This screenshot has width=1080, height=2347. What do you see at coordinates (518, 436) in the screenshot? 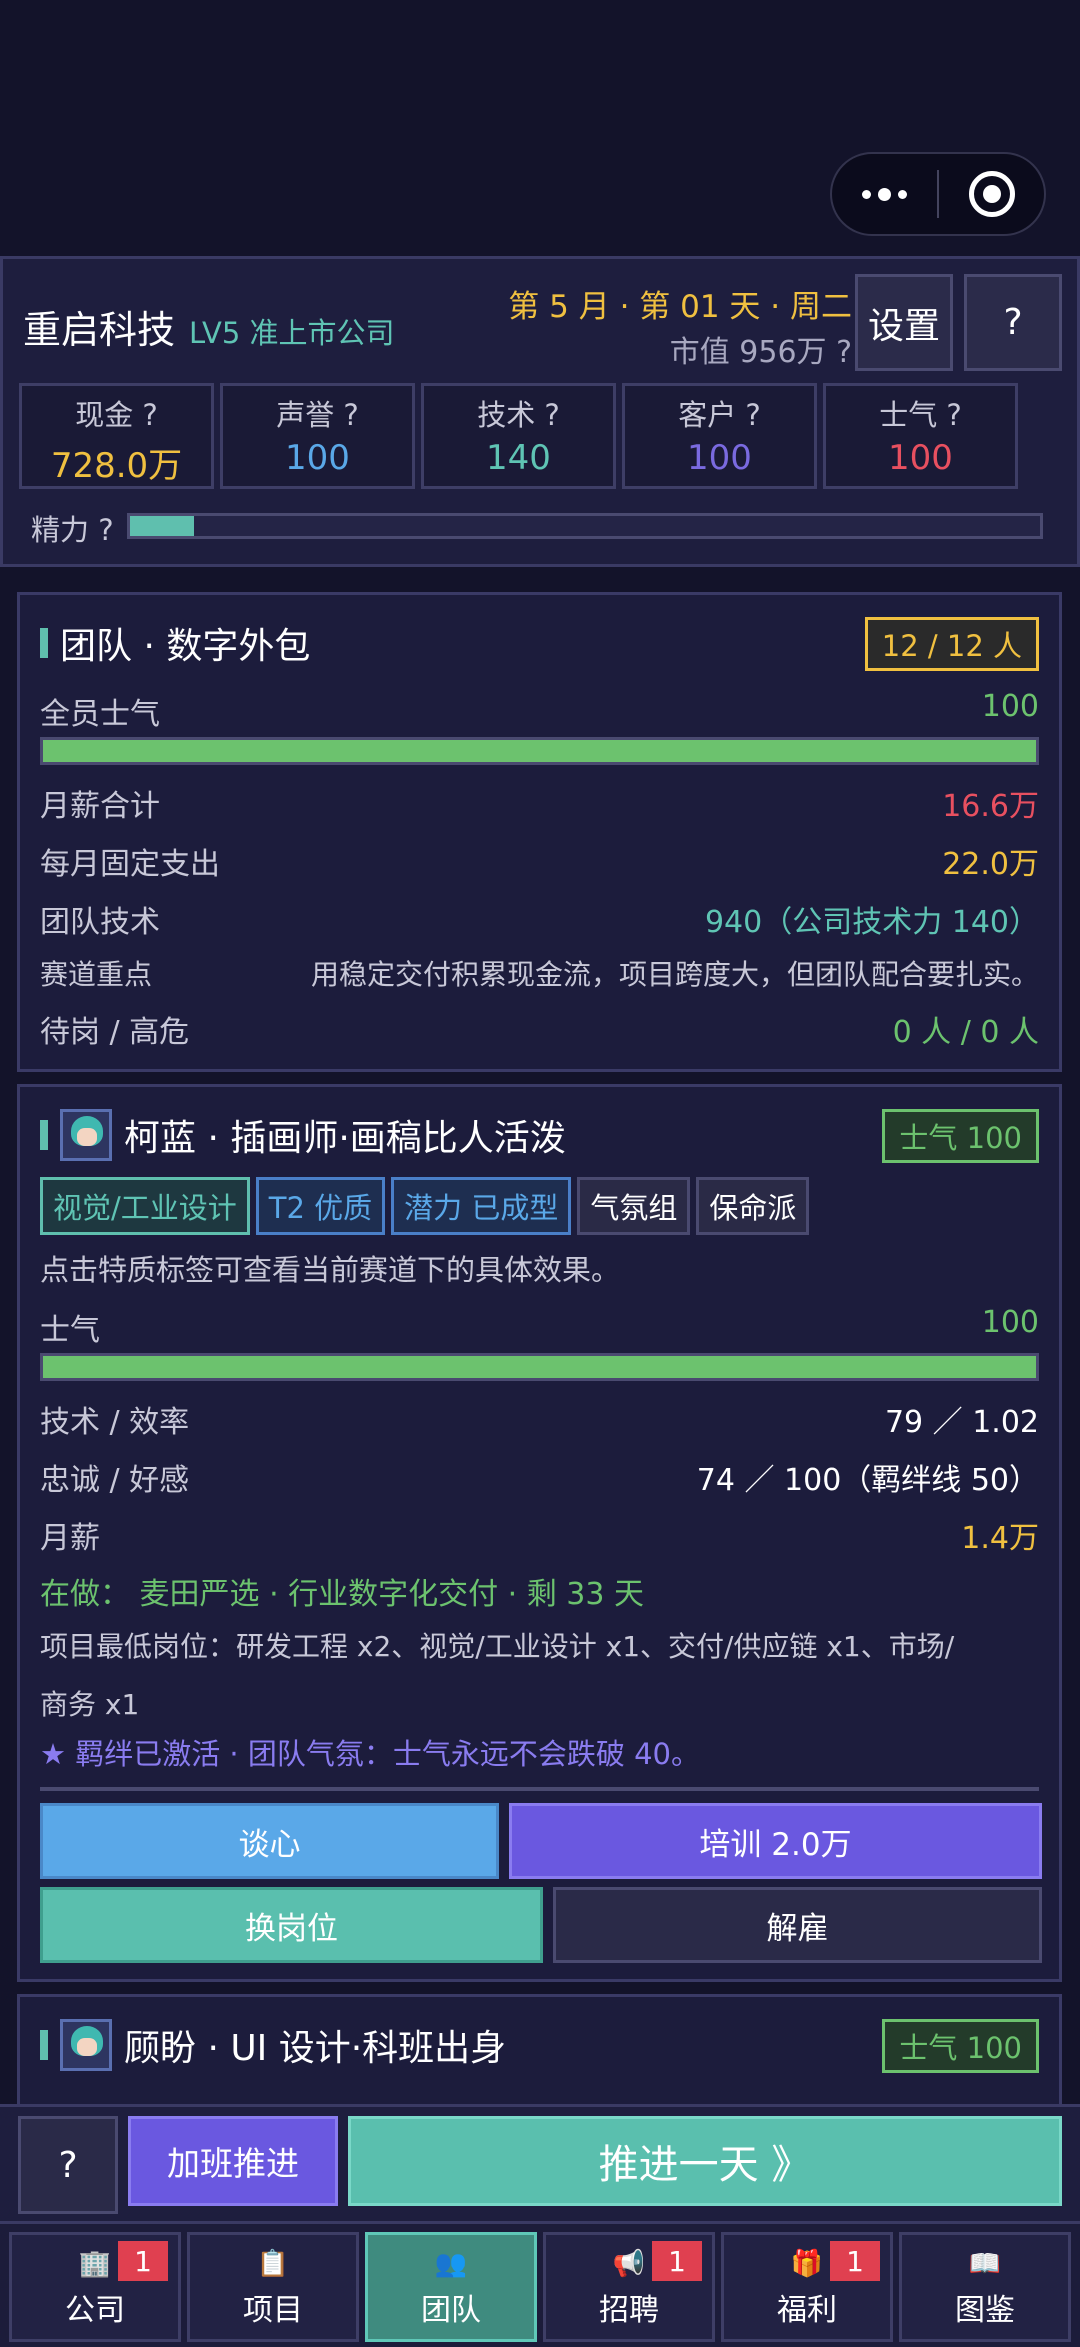
I see `stat-tech: 技术 ? 140` at bounding box center [518, 436].